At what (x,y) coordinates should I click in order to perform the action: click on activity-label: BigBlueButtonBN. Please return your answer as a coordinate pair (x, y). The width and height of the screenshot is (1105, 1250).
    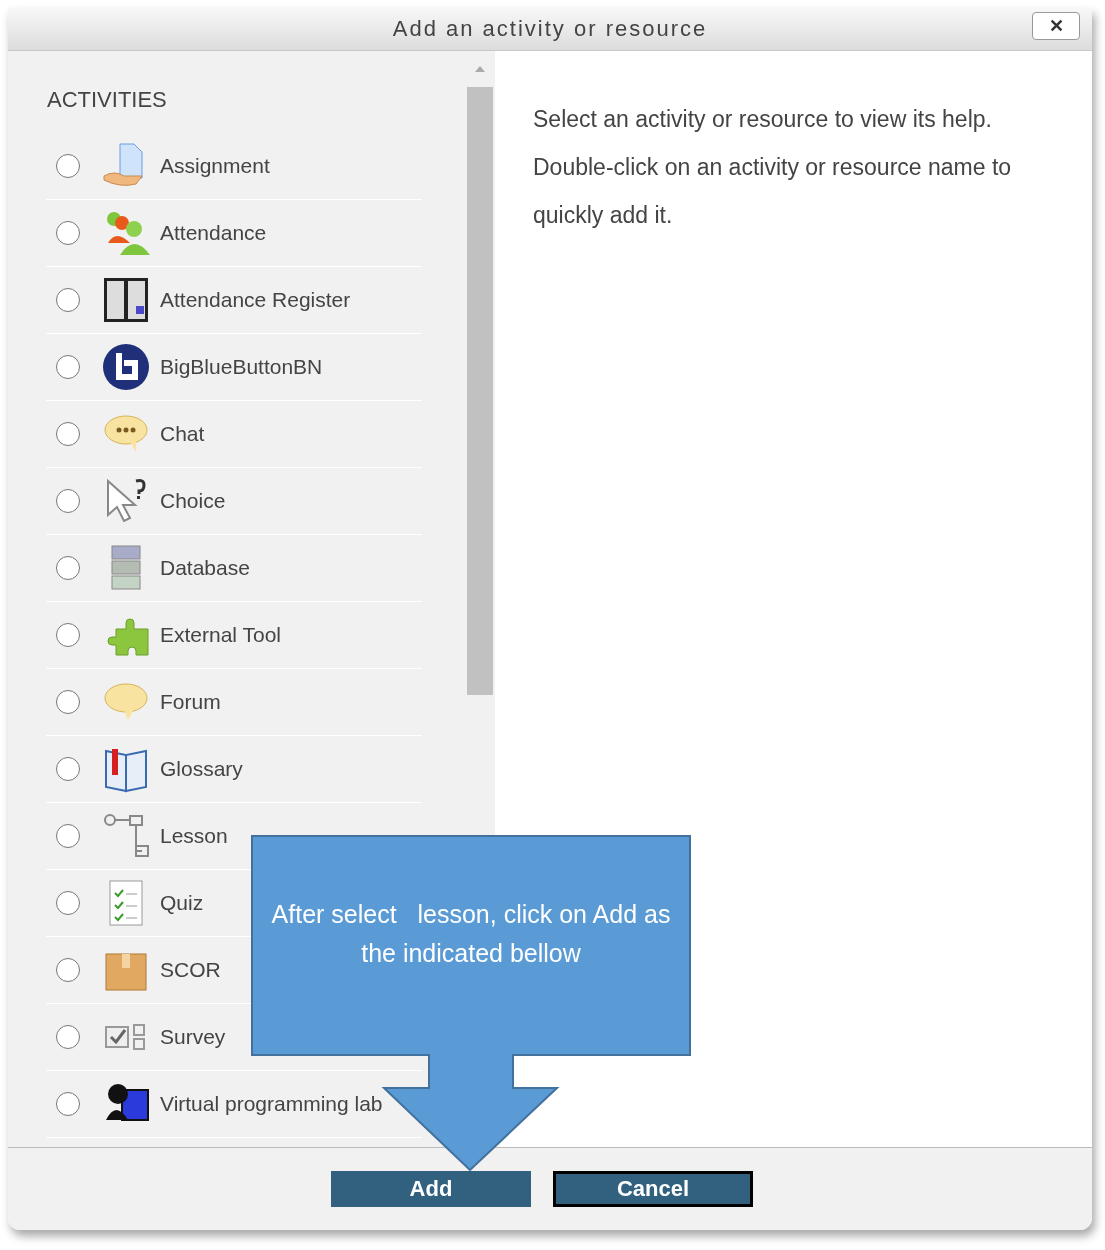
    Looking at the image, I should click on (241, 367).